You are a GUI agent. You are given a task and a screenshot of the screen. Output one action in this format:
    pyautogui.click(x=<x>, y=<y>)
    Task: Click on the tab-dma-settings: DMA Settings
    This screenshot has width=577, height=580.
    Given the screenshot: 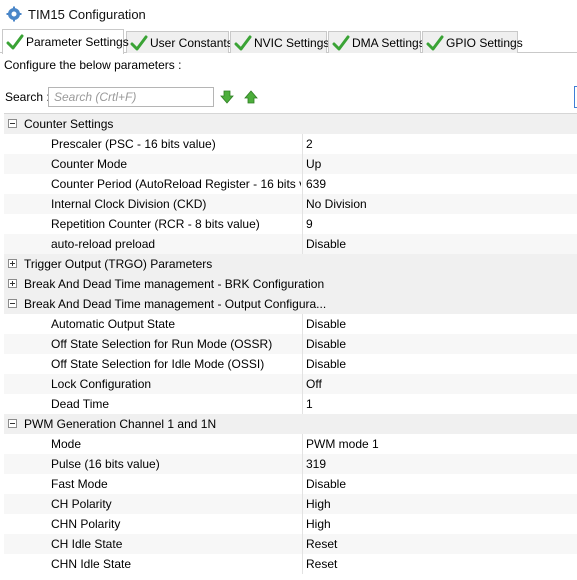 What is the action you would take?
    pyautogui.click(x=376, y=42)
    